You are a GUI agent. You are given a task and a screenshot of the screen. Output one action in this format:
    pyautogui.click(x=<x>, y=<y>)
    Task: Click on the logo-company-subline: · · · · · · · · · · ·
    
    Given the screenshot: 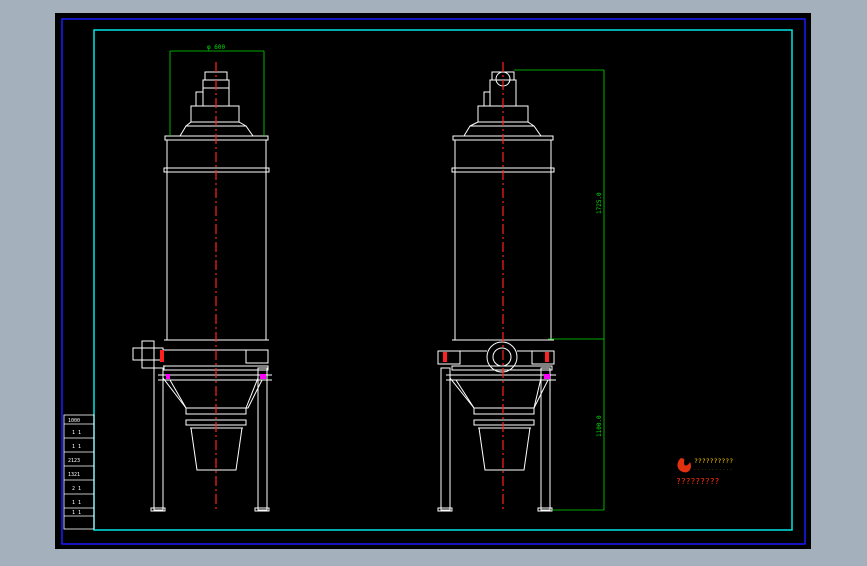 What is the action you would take?
    pyautogui.click(x=713, y=469)
    